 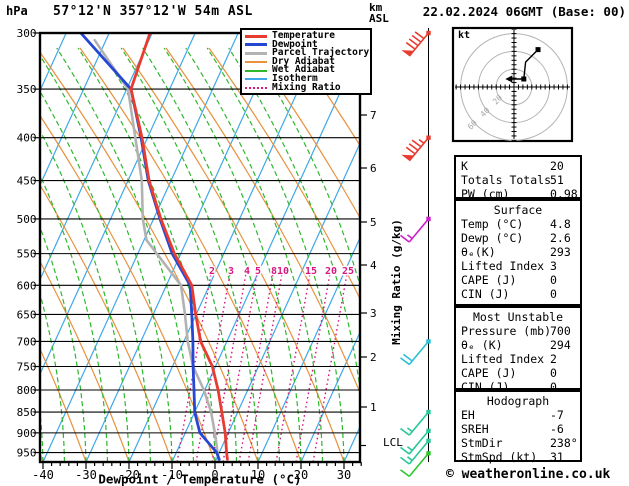 I want to click on svg-text: Dewpoint / Temperature (°C), so click(x=199, y=479).